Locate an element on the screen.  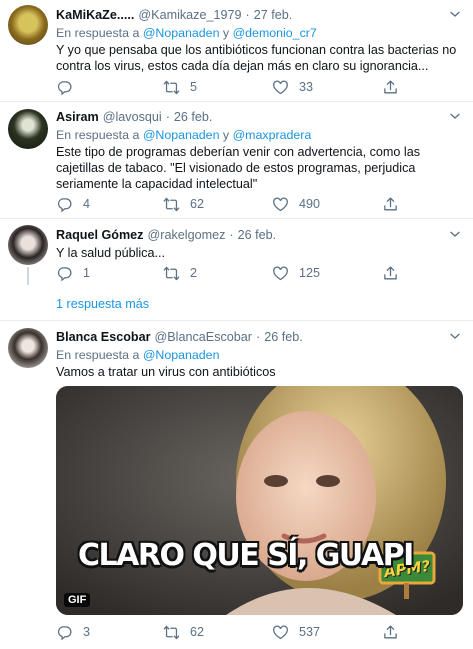
author-handle: @rakelgomez is located at coordinates (186, 235).